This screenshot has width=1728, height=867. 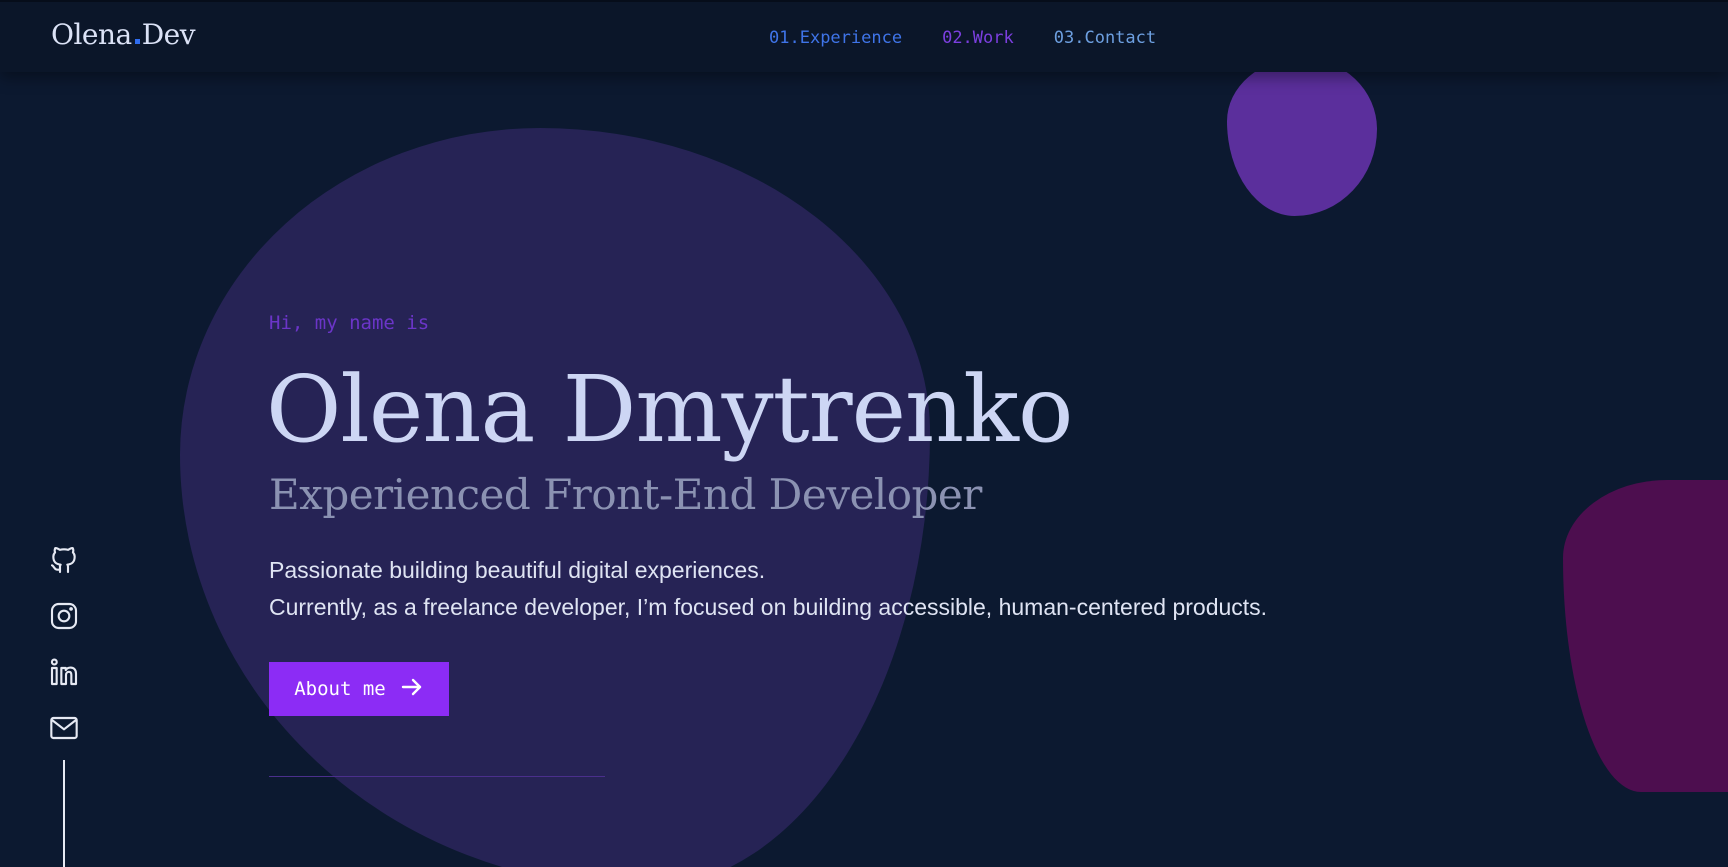 I want to click on instagram-icon, so click(x=64, y=616).